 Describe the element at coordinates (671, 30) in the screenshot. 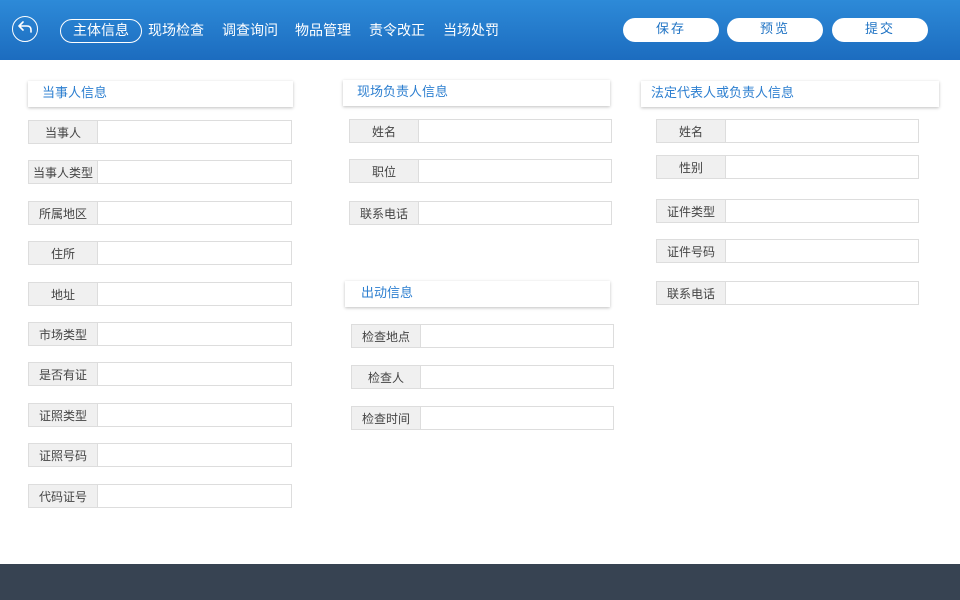

I see `save-button: 保存` at that location.